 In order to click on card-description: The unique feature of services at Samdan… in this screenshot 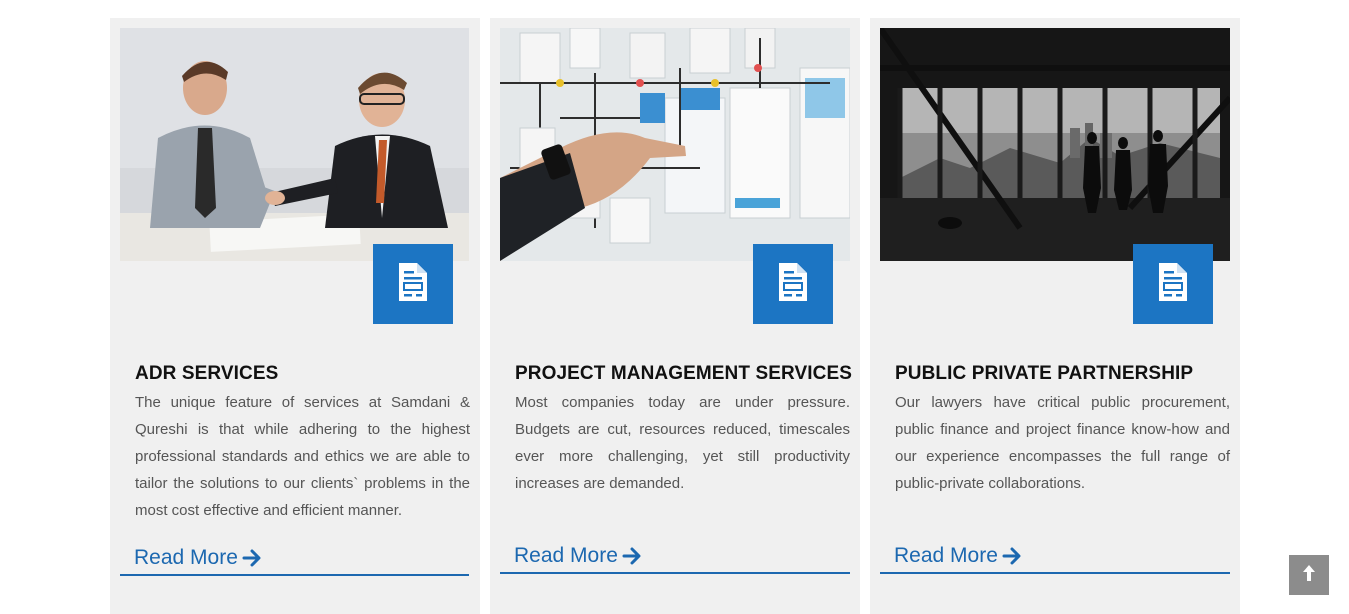, I will do `click(302, 456)`.